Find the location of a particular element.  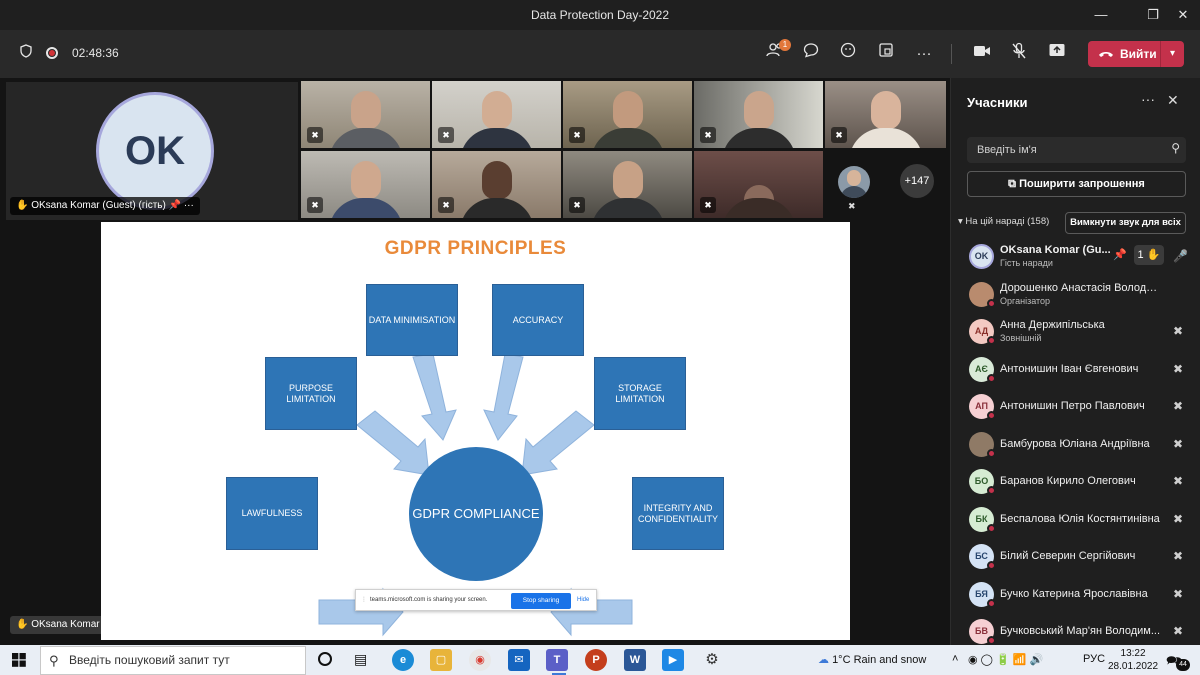

avatar: БК is located at coordinates (982, 519).